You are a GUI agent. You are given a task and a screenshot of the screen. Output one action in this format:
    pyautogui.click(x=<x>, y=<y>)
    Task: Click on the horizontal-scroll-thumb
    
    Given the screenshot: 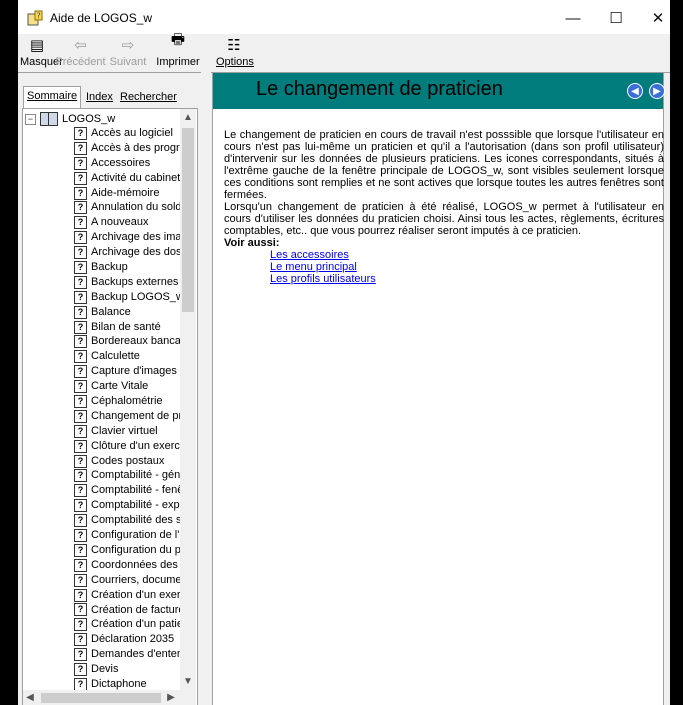 What is the action you would take?
    pyautogui.click(x=101, y=698)
    